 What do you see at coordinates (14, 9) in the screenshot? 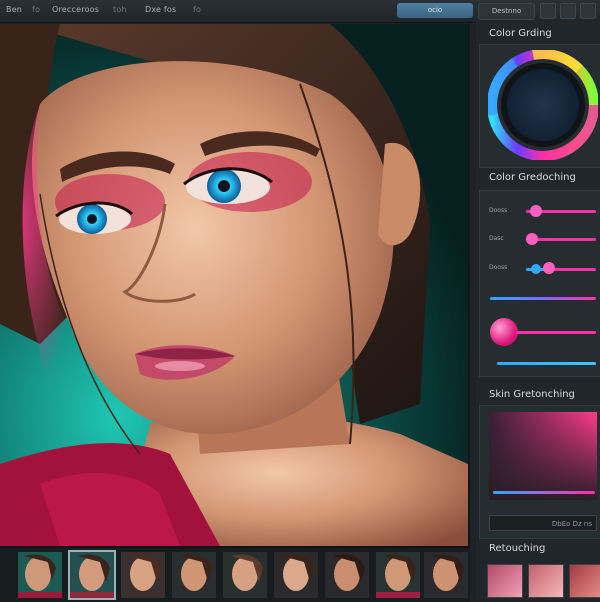
I see `menu-item-1: Ben` at bounding box center [14, 9].